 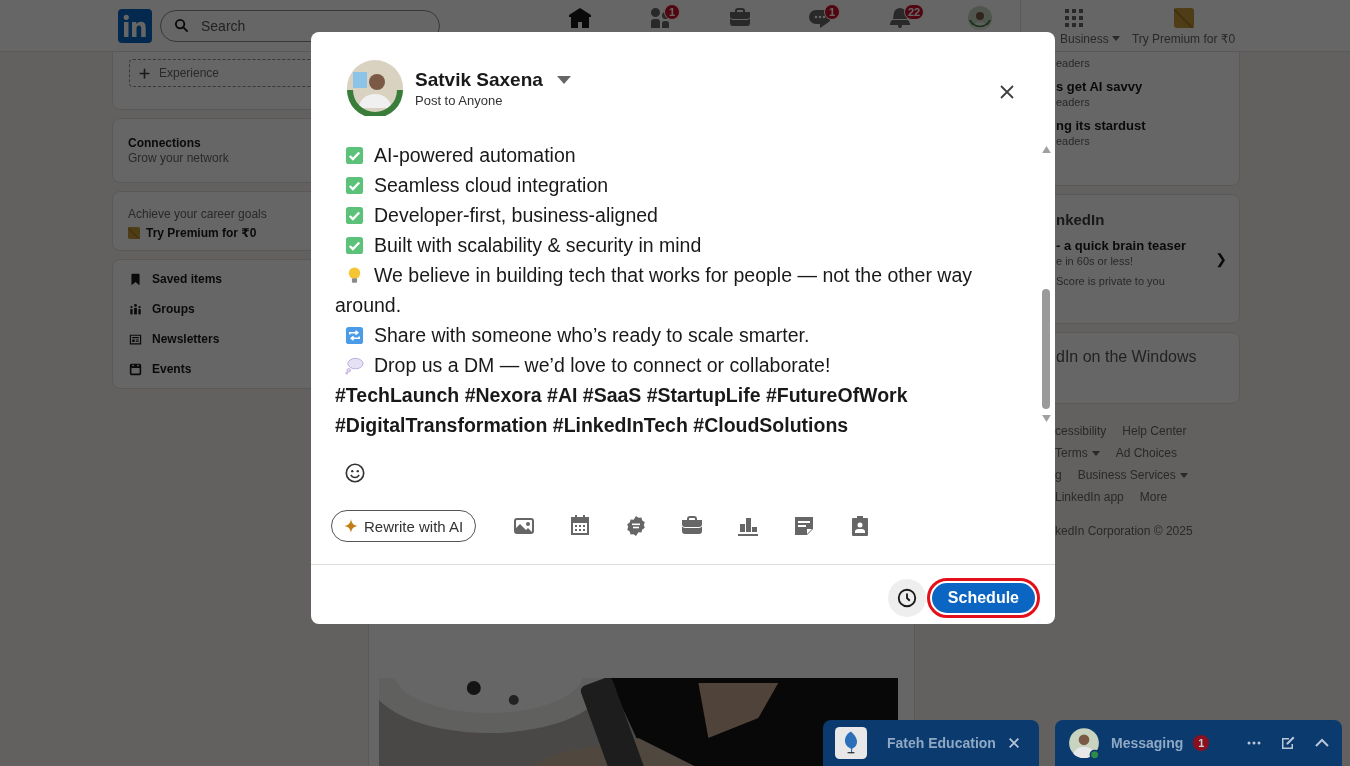 What do you see at coordinates (173, 309) in the screenshot?
I see `shortcut-link: Groups` at bounding box center [173, 309].